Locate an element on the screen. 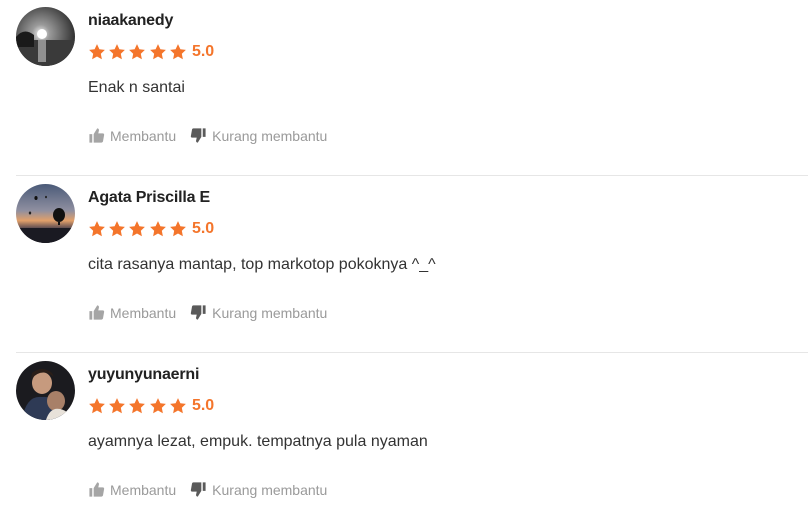  reviewer-name: yuyunyunaerni is located at coordinates (144, 374).